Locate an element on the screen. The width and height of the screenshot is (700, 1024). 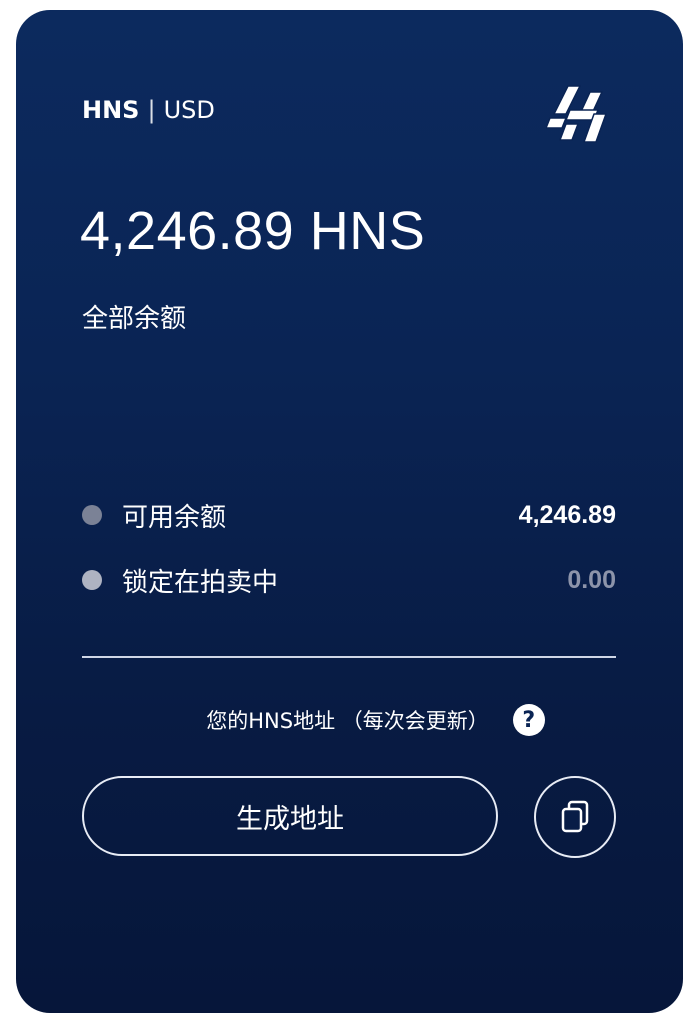
currency-toggle: HNS | USD is located at coordinates (148, 110).